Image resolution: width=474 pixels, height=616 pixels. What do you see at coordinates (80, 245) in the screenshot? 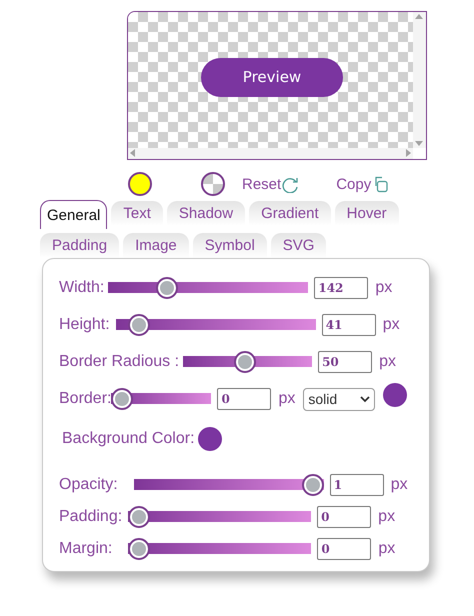
I see `tab: Padding` at bounding box center [80, 245].